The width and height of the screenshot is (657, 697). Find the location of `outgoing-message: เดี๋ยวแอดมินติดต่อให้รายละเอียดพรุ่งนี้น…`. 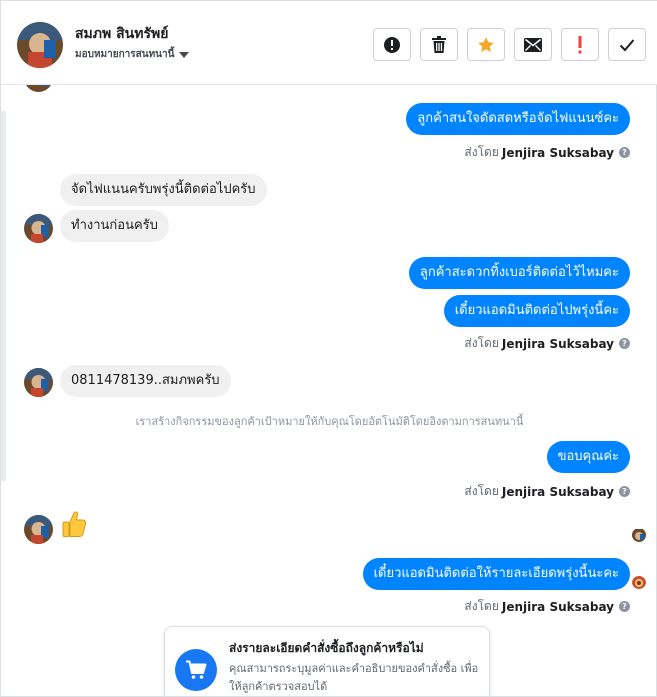

outgoing-message: เดี๋ยวแอดมินติดต่อให้รายละเอียดพรุ่งนี้น… is located at coordinates (496, 574).